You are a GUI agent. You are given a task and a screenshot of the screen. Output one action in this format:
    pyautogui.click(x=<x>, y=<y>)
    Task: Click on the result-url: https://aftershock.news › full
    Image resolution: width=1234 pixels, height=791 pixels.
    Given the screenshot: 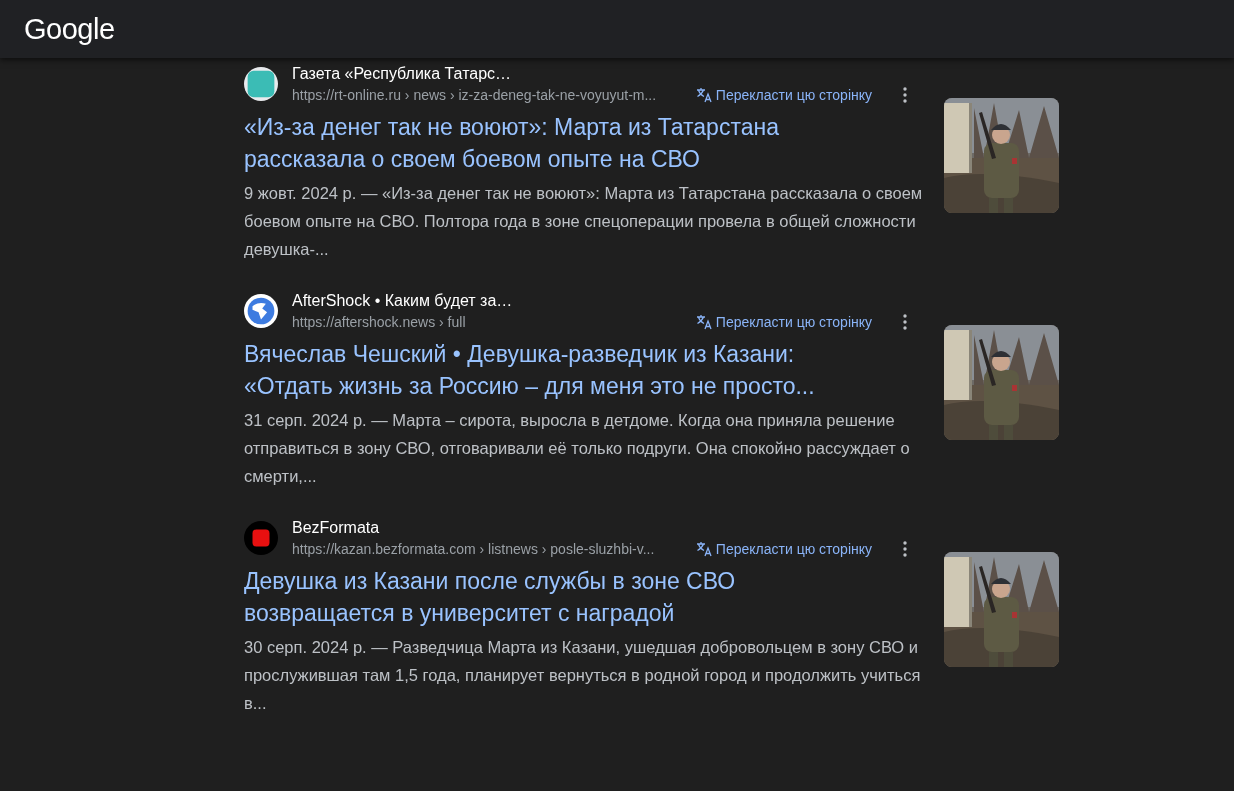 What is the action you would take?
    pyautogui.click(x=379, y=321)
    